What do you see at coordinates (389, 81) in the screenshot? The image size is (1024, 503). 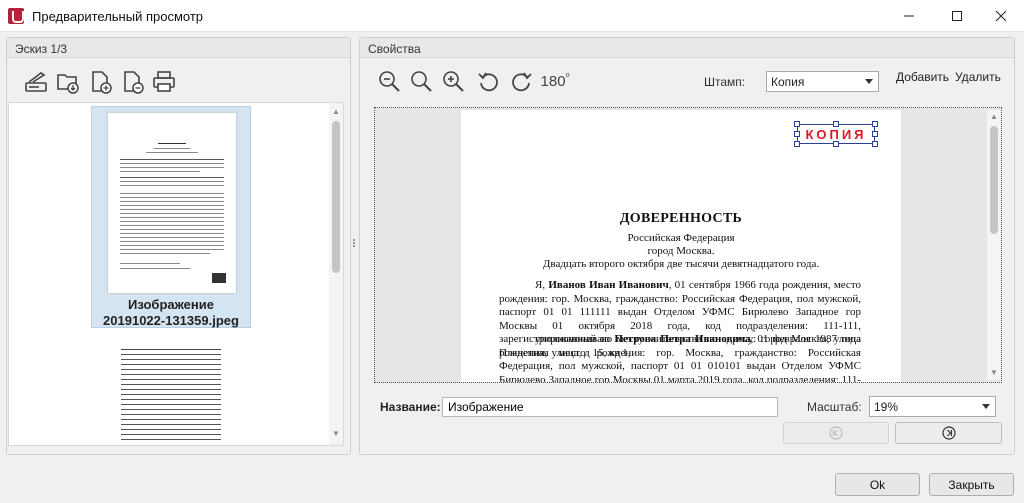 I see `zoom-fit-icon` at bounding box center [389, 81].